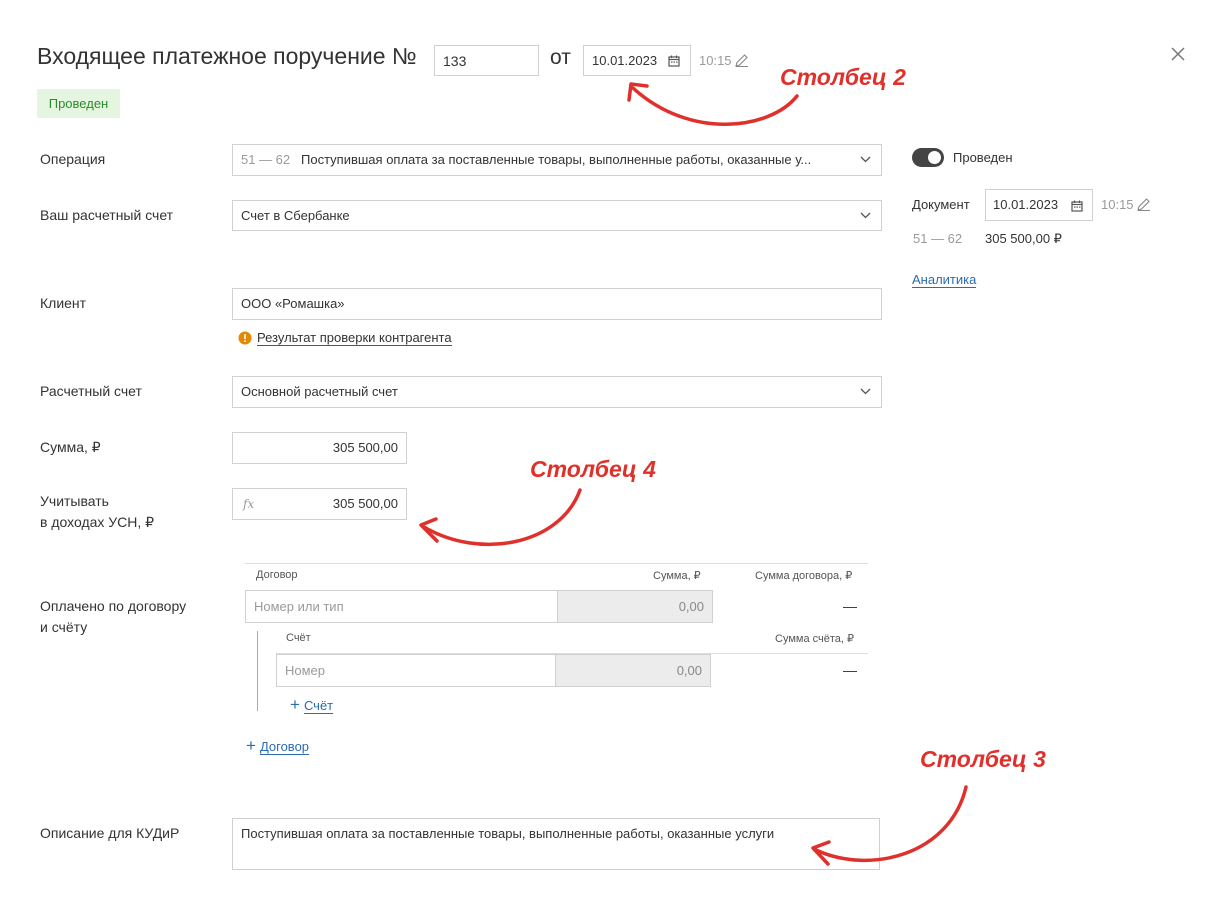 The height and width of the screenshot is (901, 1229). What do you see at coordinates (502, 517) in the screenshot?
I see `arrow-col4` at bounding box center [502, 517].